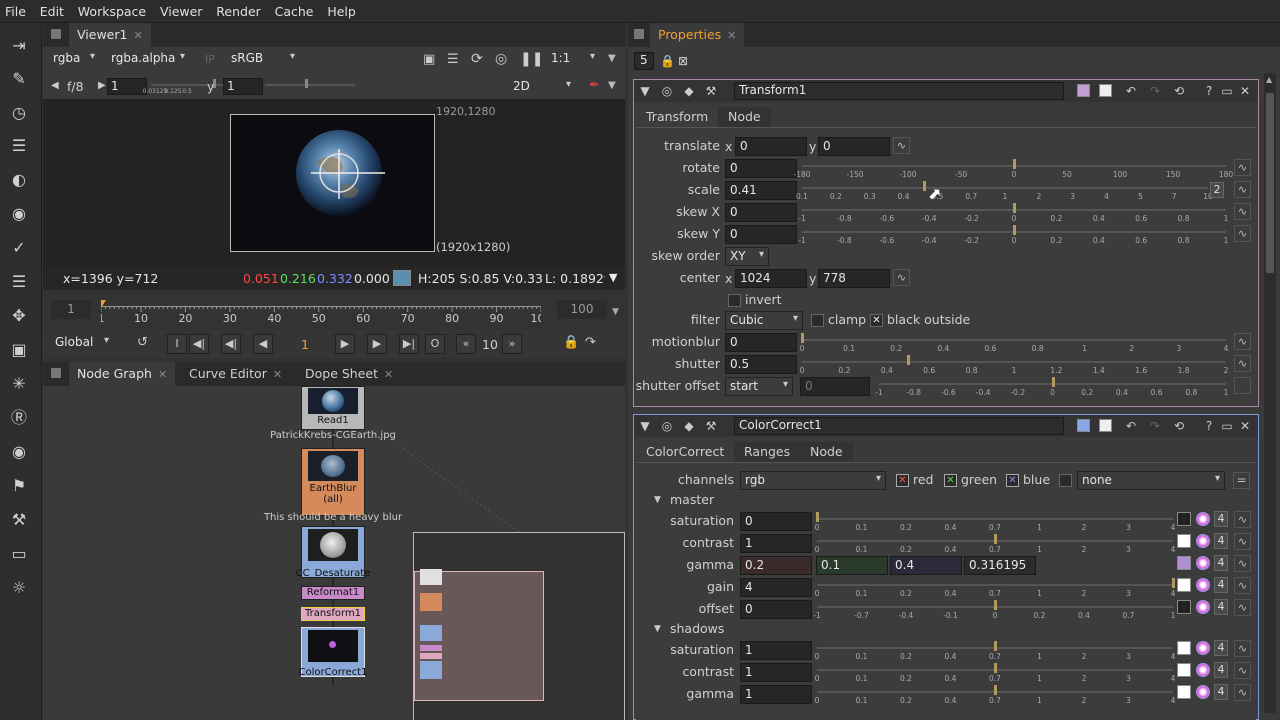 This screenshot has height=720, width=1280. I want to click on alpha-checkbox, so click(1065, 480).